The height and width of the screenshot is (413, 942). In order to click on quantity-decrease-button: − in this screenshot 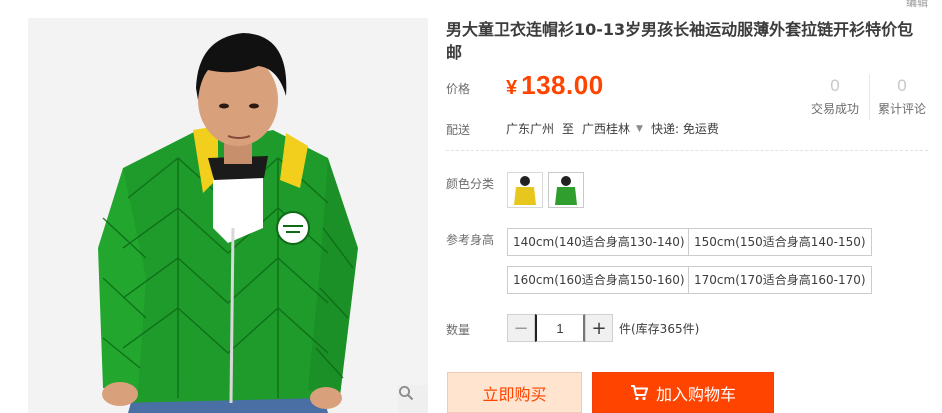, I will do `click(521, 328)`.